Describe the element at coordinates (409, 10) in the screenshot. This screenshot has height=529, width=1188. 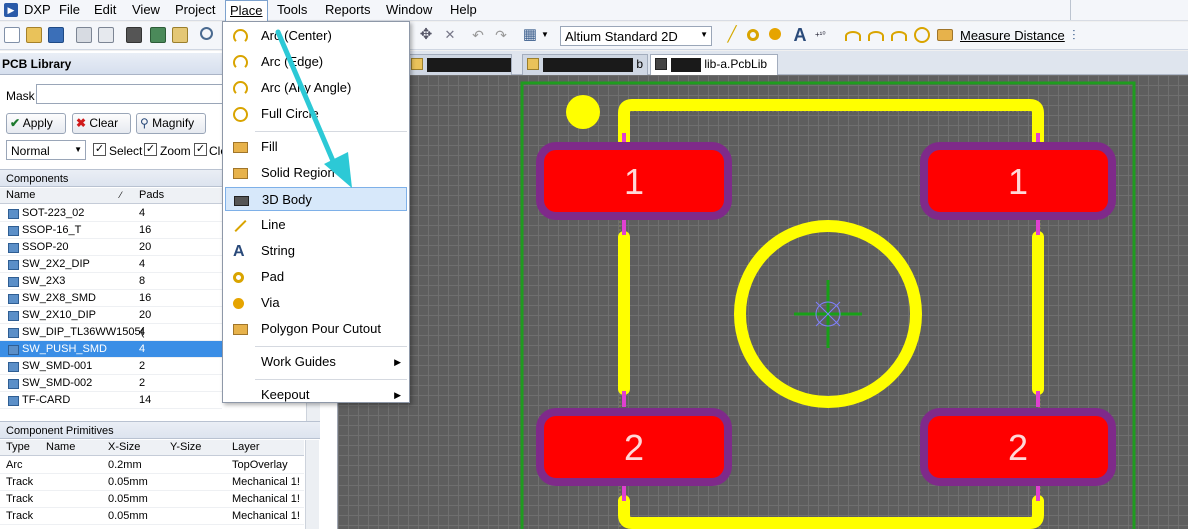
I see `menu-window: Window` at that location.